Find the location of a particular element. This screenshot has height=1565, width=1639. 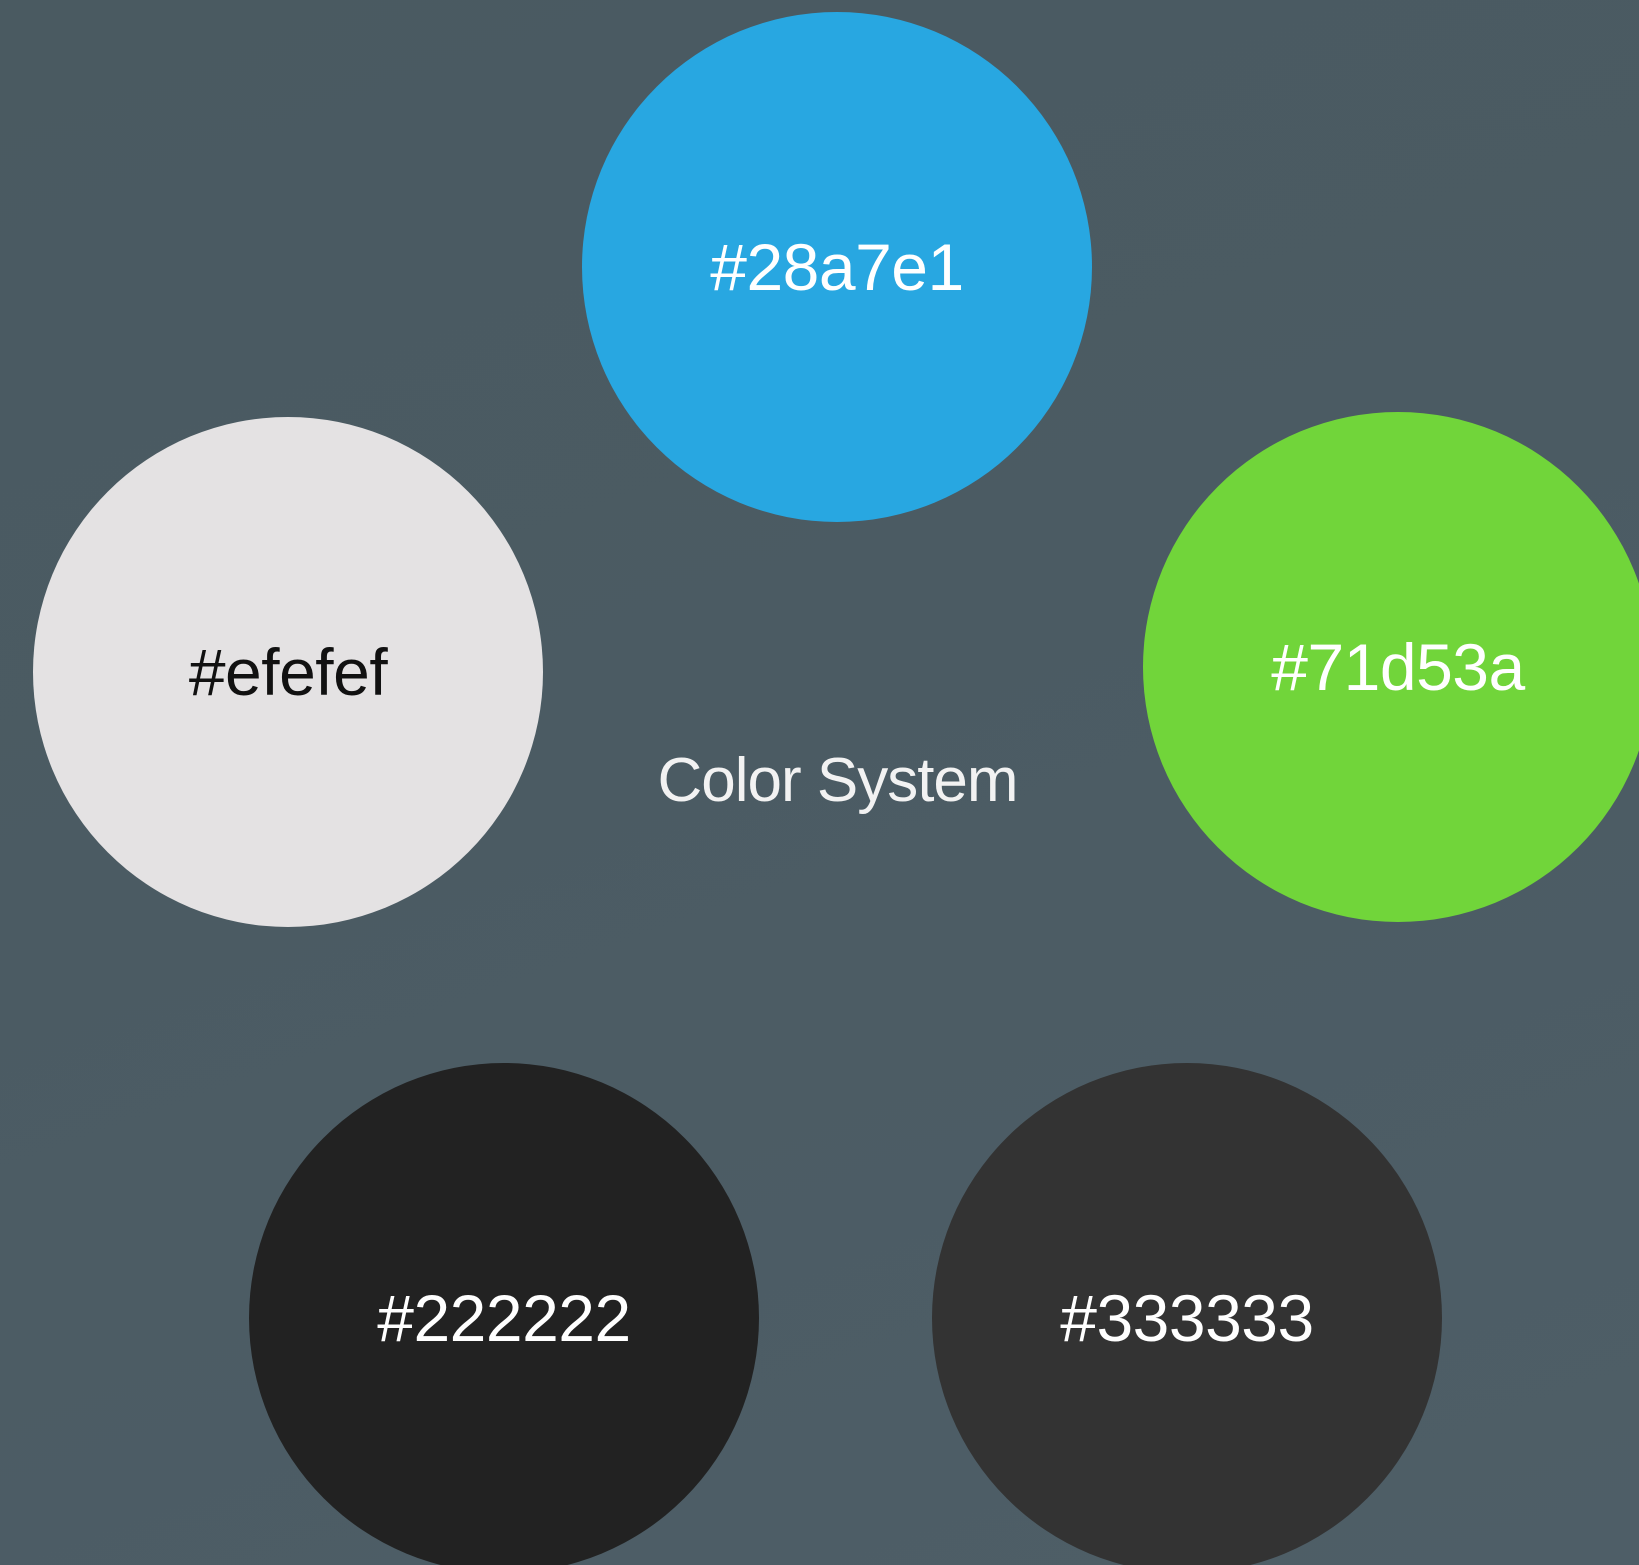

swatch-dark-gray: #333333 is located at coordinates (1187, 1314).